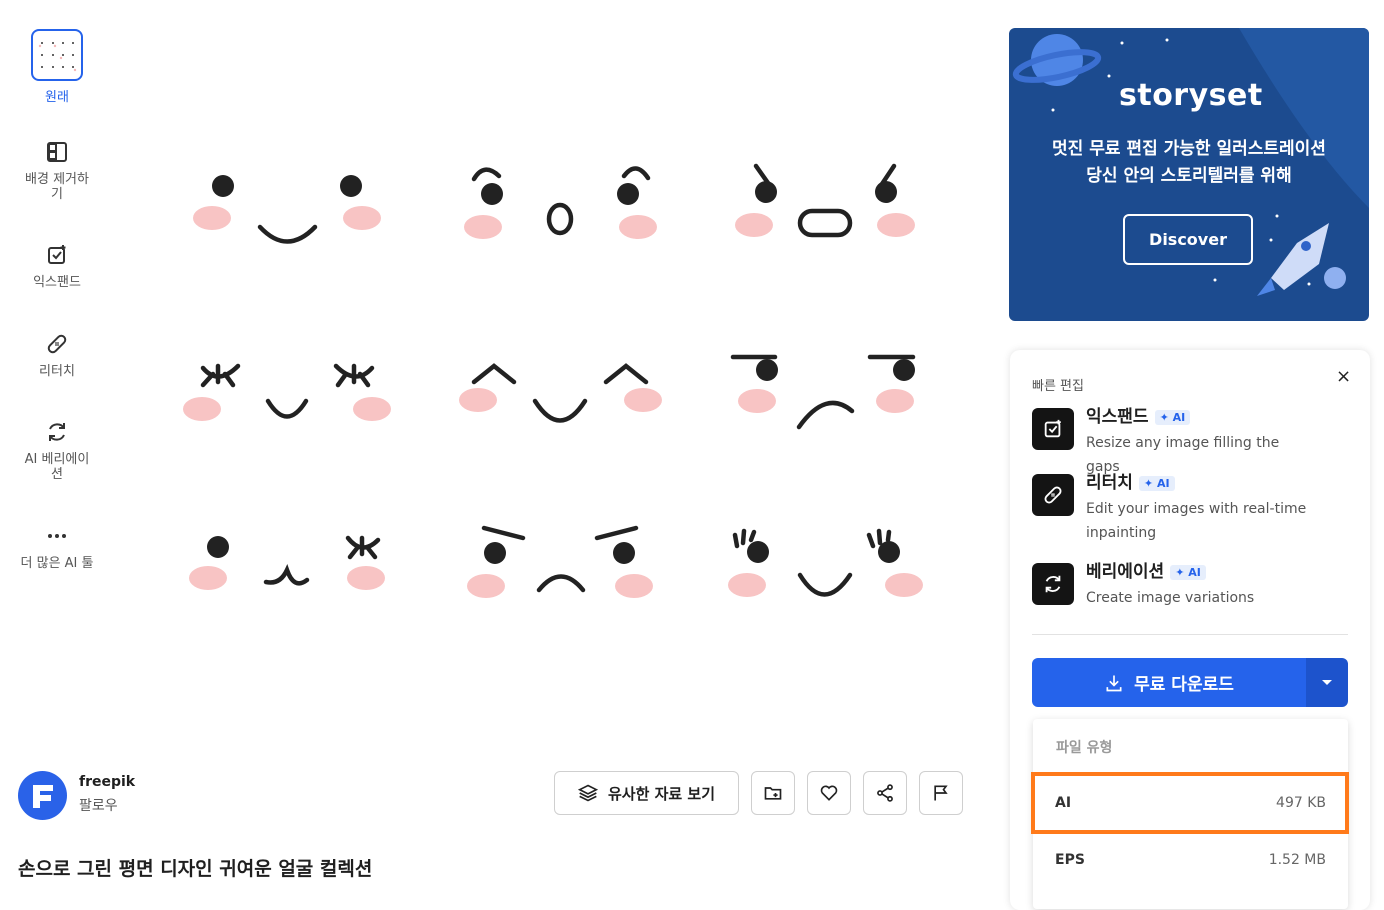 The image size is (1384, 910). I want to click on file-format: EPS, so click(1070, 860).